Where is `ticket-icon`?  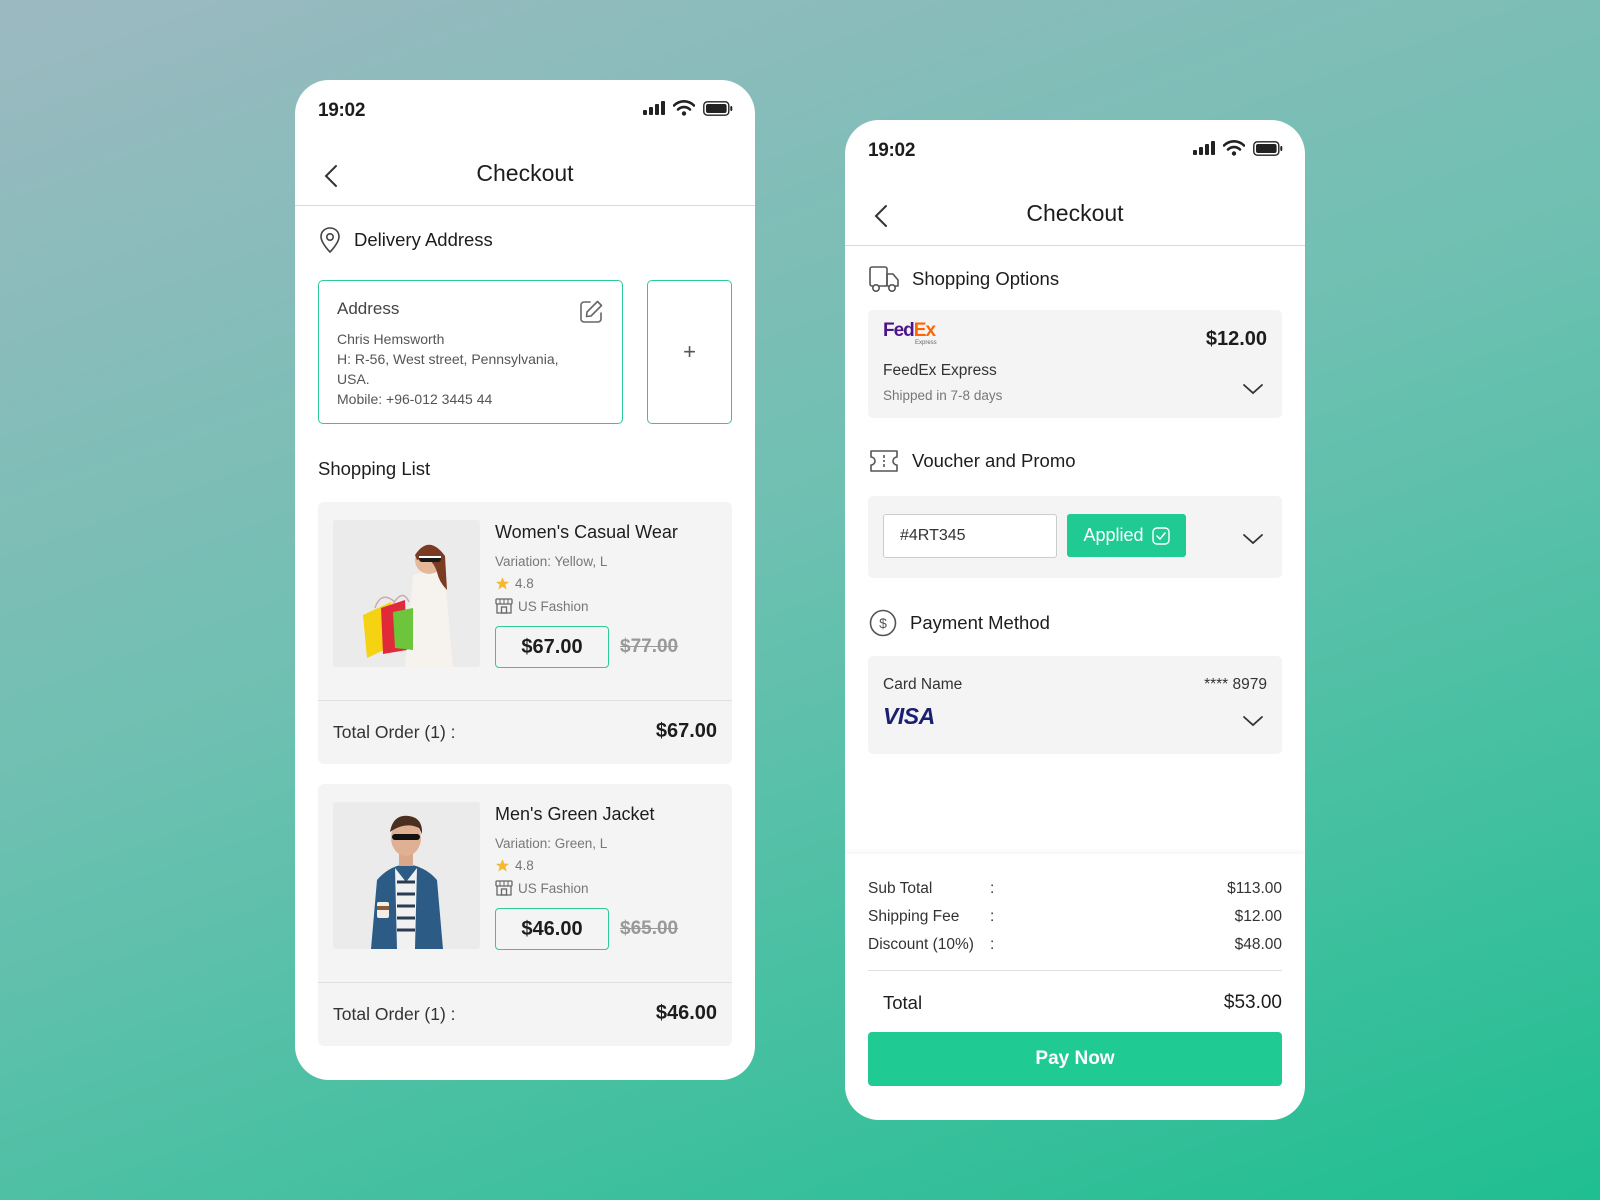 ticket-icon is located at coordinates (884, 461).